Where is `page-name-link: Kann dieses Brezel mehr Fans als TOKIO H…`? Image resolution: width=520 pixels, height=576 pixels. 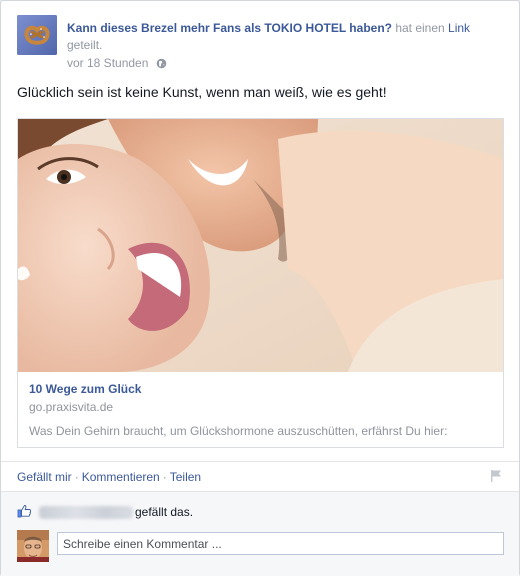
page-name-link: Kann dieses Brezel mehr Fans als TOKIO H… is located at coordinates (229, 28).